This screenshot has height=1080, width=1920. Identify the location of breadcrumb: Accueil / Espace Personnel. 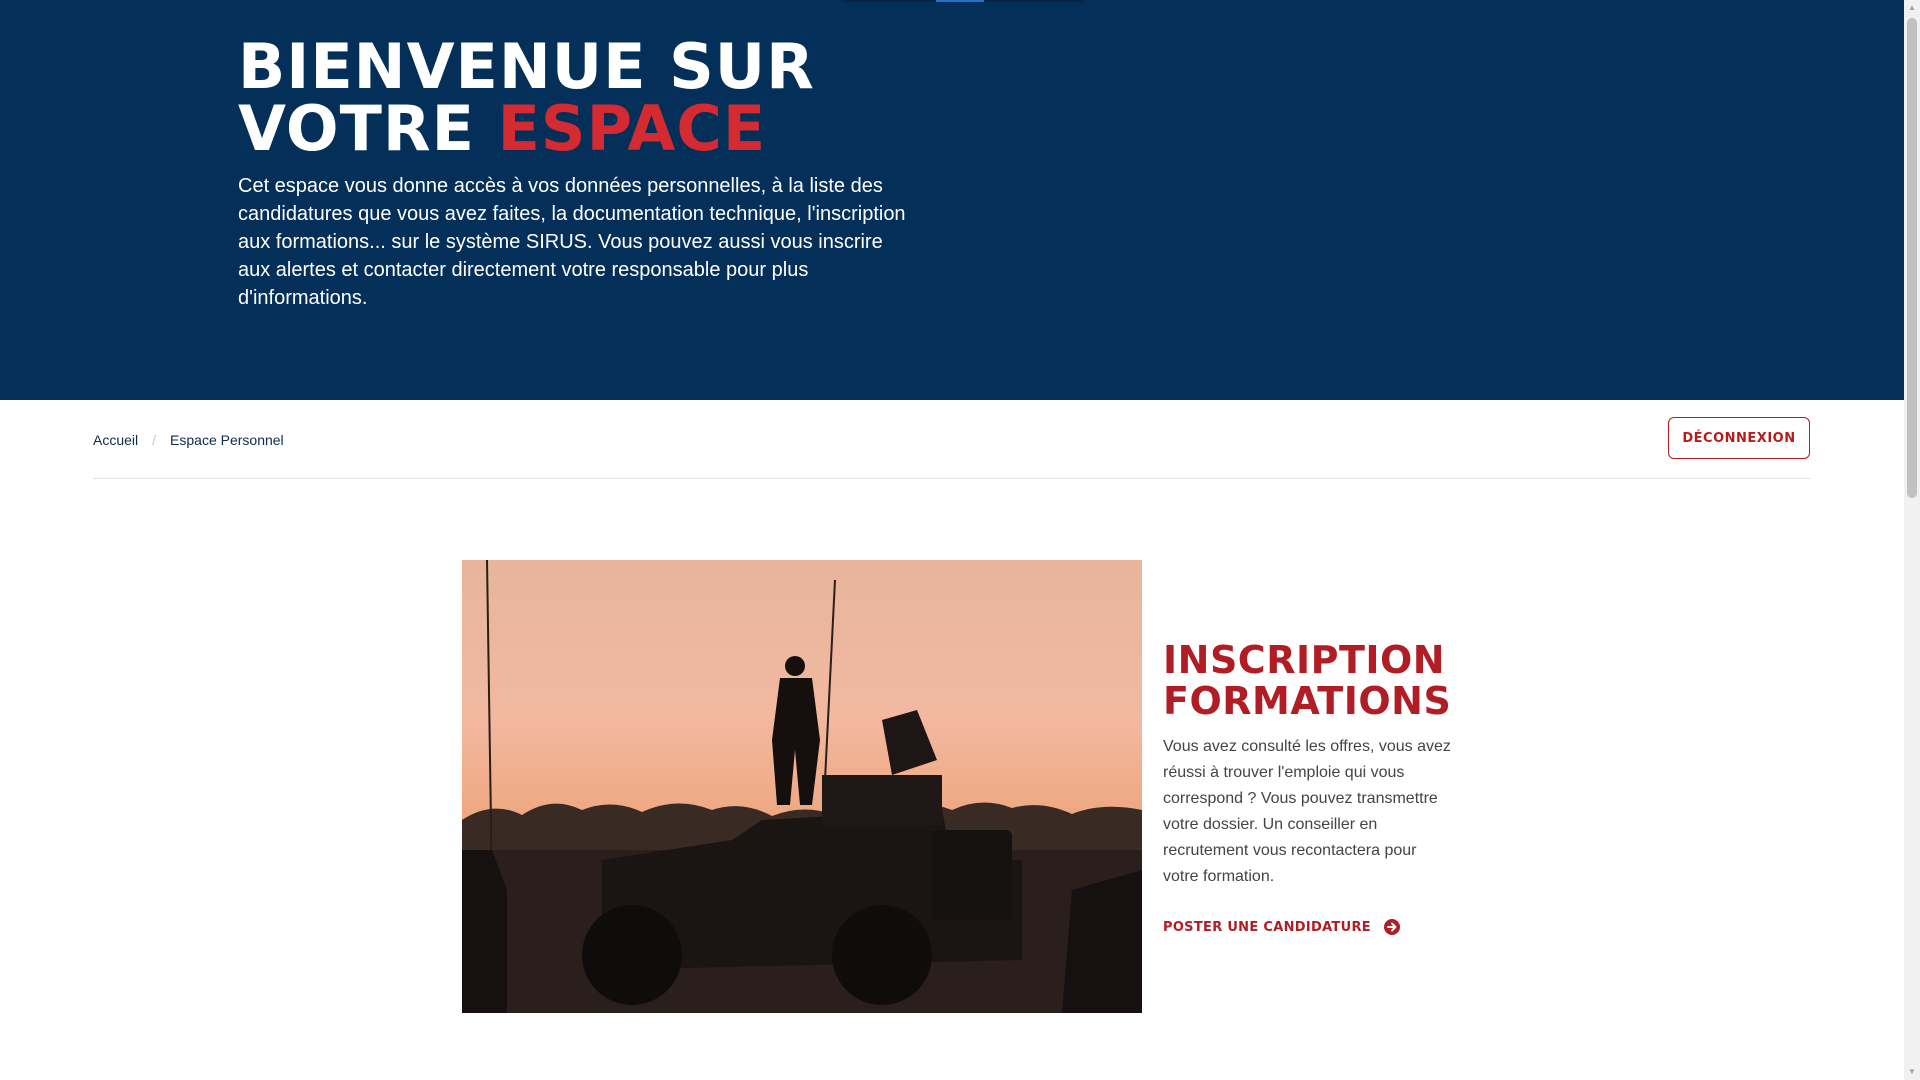
(188, 440).